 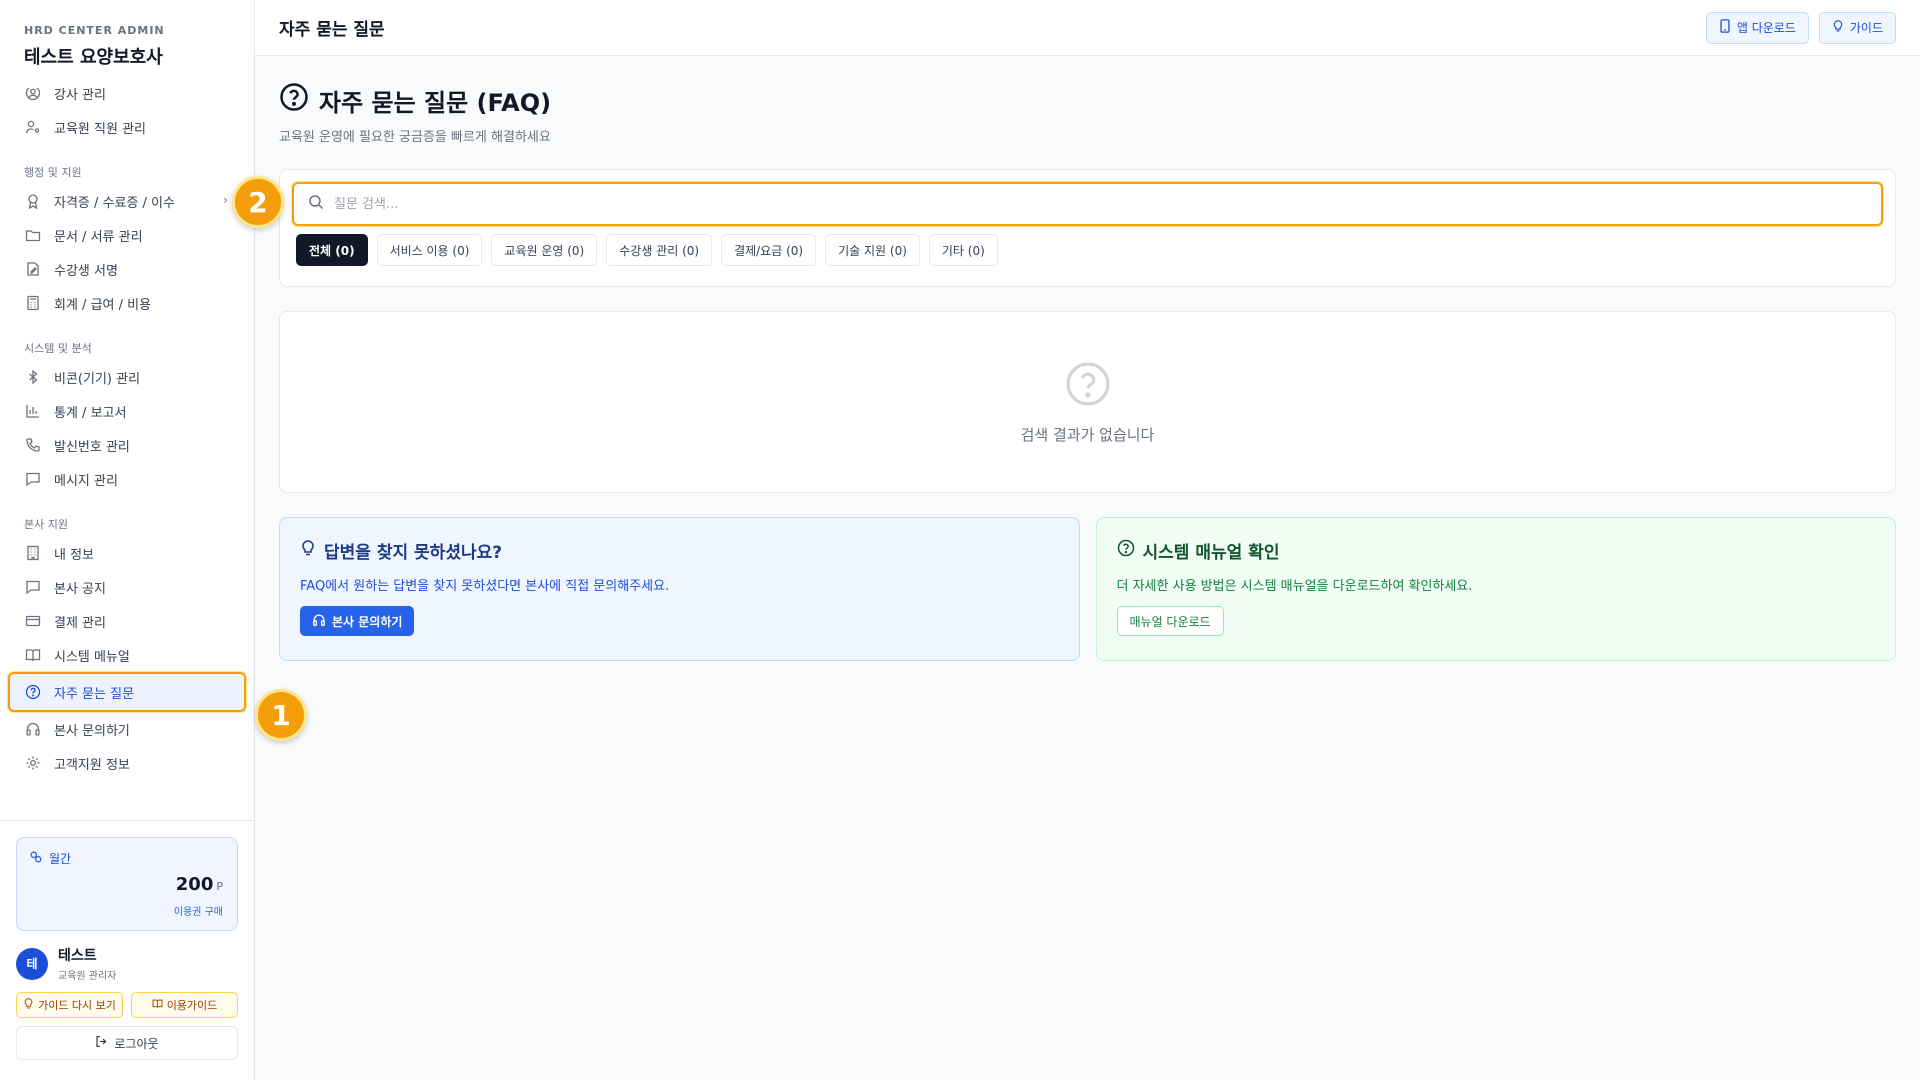 I want to click on plan-amount: 200 P, so click(x=199, y=884).